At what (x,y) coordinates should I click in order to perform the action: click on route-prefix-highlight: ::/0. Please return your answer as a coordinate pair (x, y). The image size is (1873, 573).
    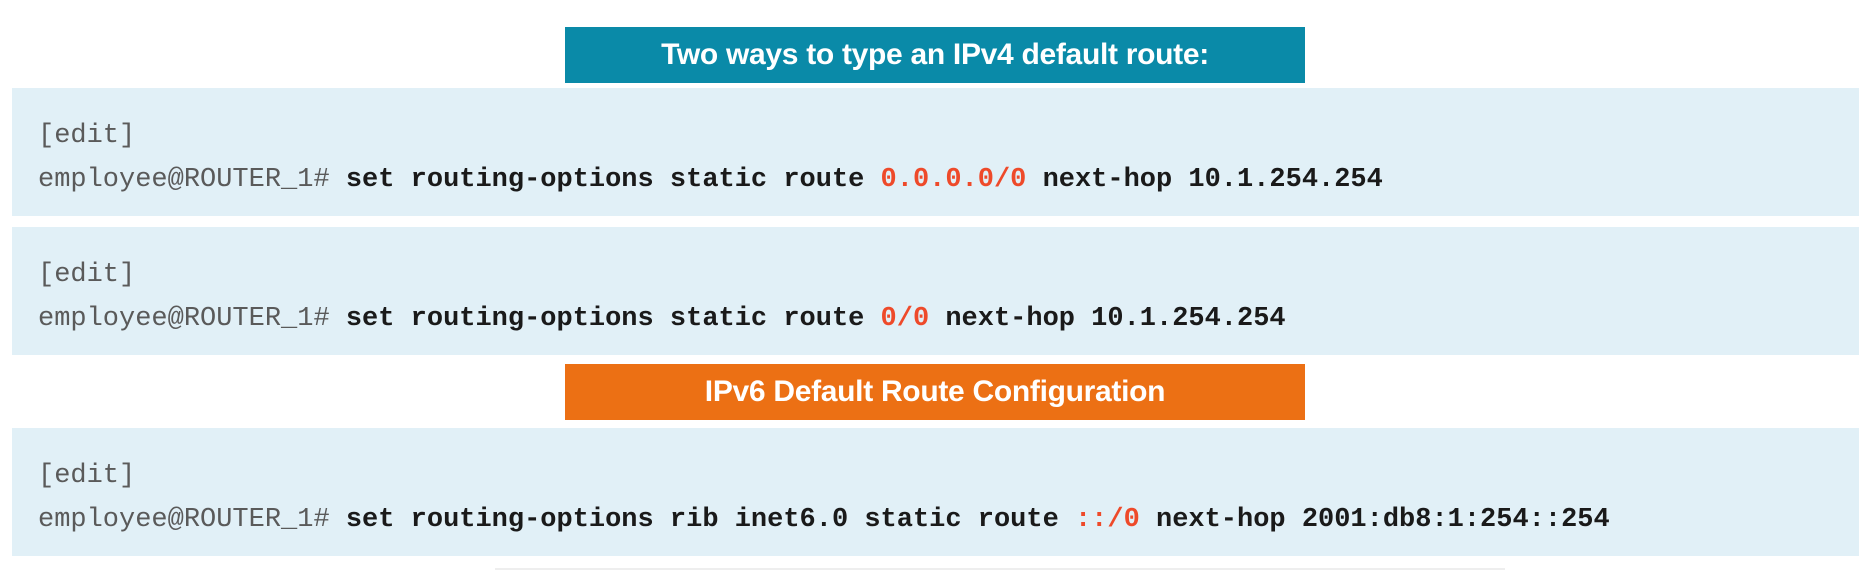
    Looking at the image, I should click on (1107, 520).